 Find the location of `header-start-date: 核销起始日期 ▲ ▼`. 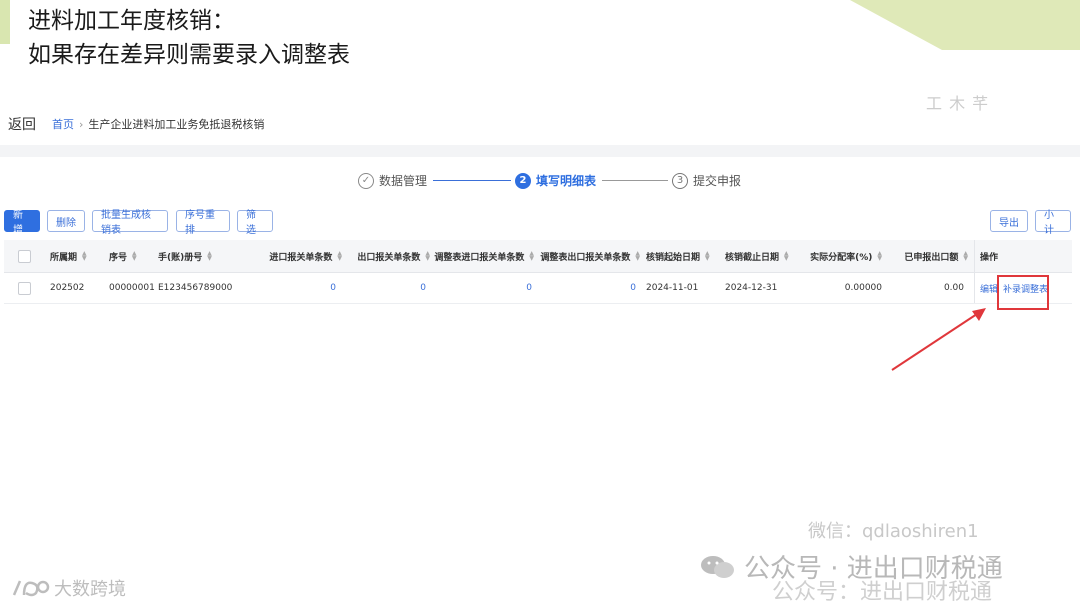

header-start-date: 核销起始日期 ▲ ▼ is located at coordinates (678, 256).